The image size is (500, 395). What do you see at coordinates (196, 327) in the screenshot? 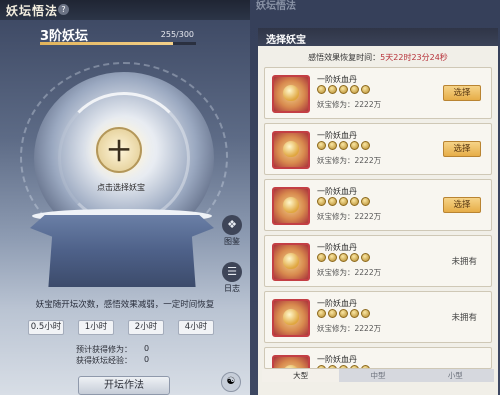
I see `duration-option-4h: 4小时` at bounding box center [196, 327].